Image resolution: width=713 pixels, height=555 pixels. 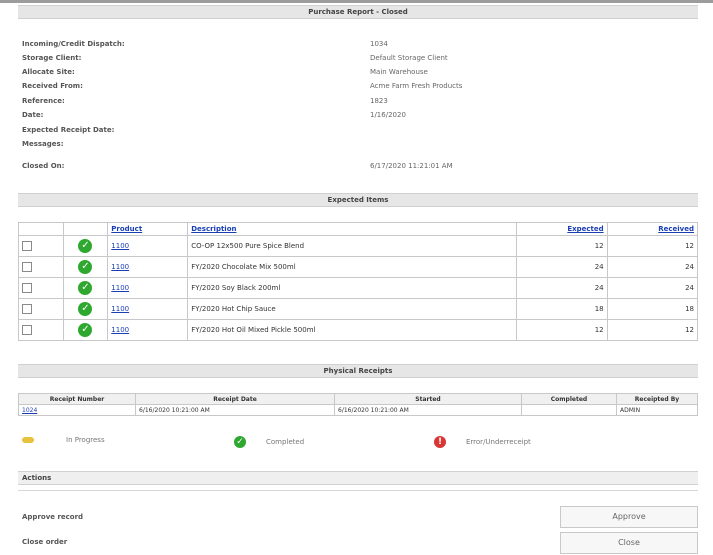 I want to click on receipt-number-cell: 1024, so click(x=77, y=410).